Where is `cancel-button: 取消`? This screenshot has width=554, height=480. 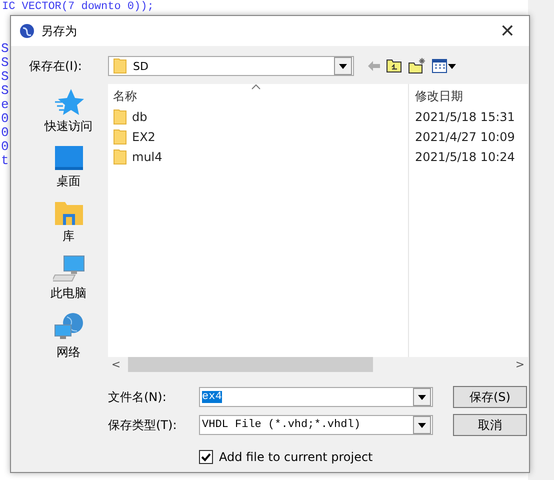
cancel-button: 取消 is located at coordinates (490, 425).